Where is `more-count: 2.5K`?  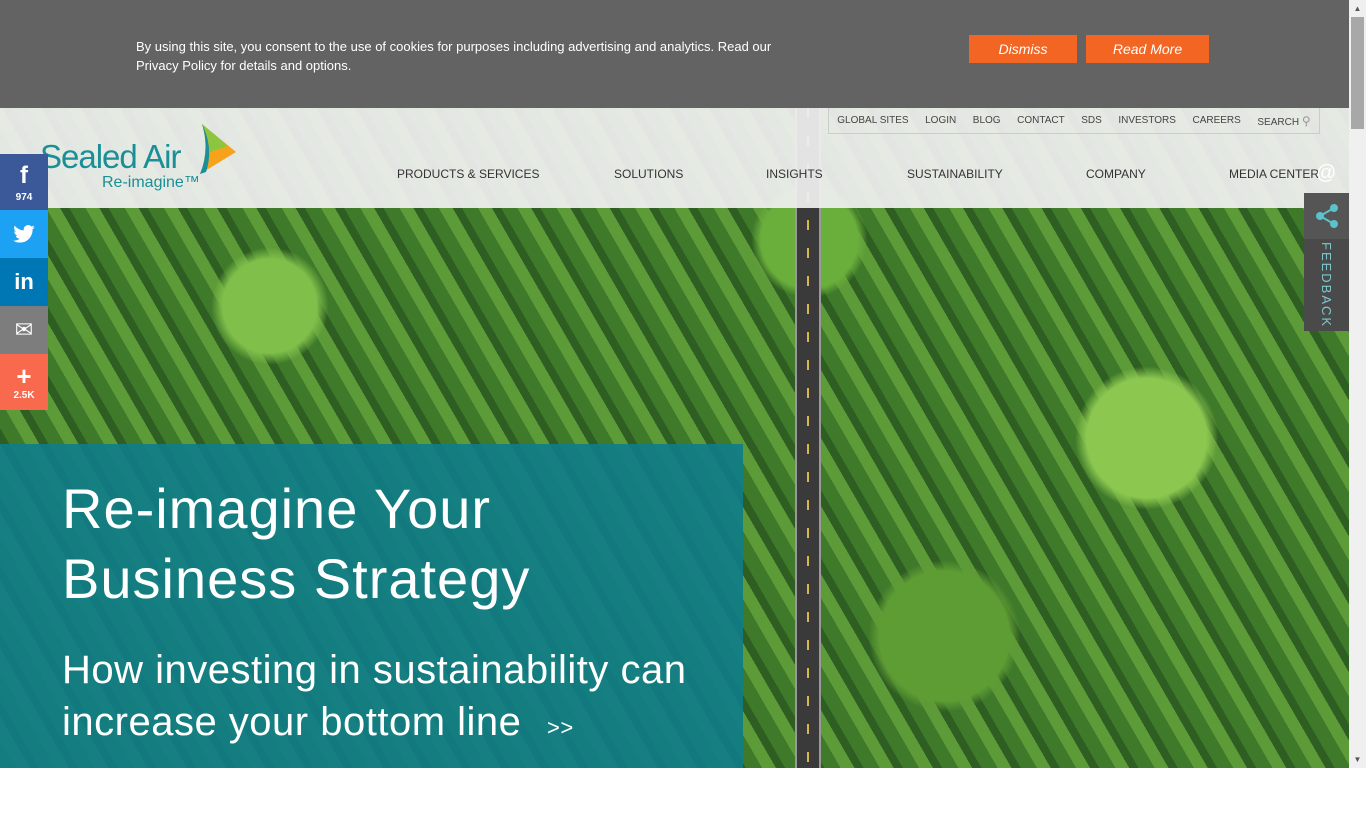 more-count: 2.5K is located at coordinates (24, 395).